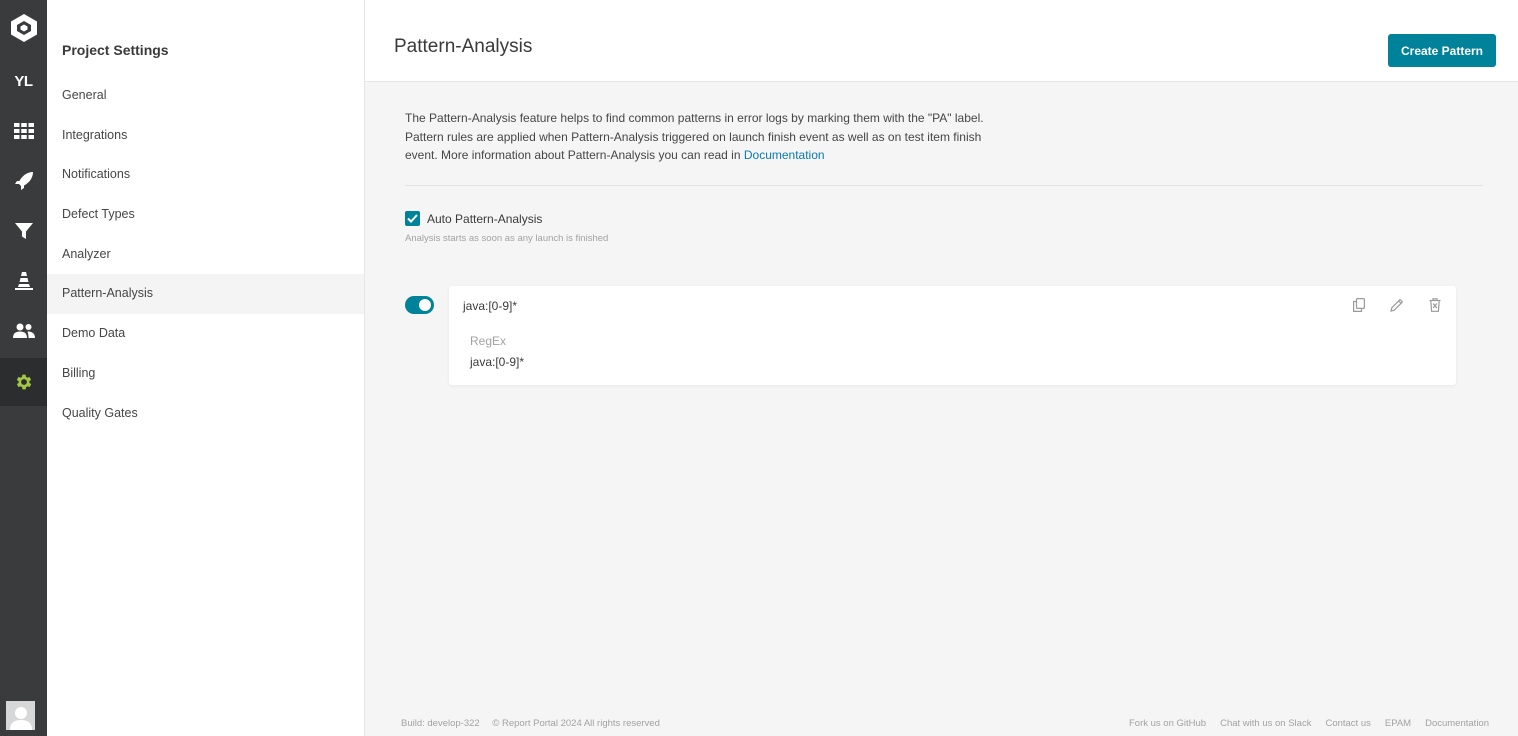 The width and height of the screenshot is (1518, 736). I want to click on dashboards-nav-button, so click(23, 131).